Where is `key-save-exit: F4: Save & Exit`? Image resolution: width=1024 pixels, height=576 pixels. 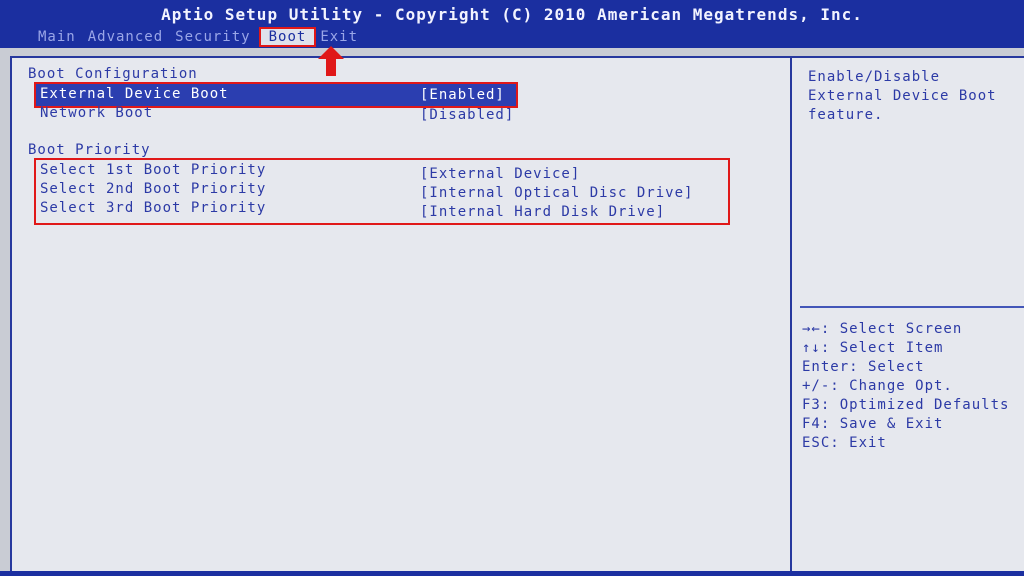
key-save-exit: F4: Save & Exit is located at coordinates (873, 424).